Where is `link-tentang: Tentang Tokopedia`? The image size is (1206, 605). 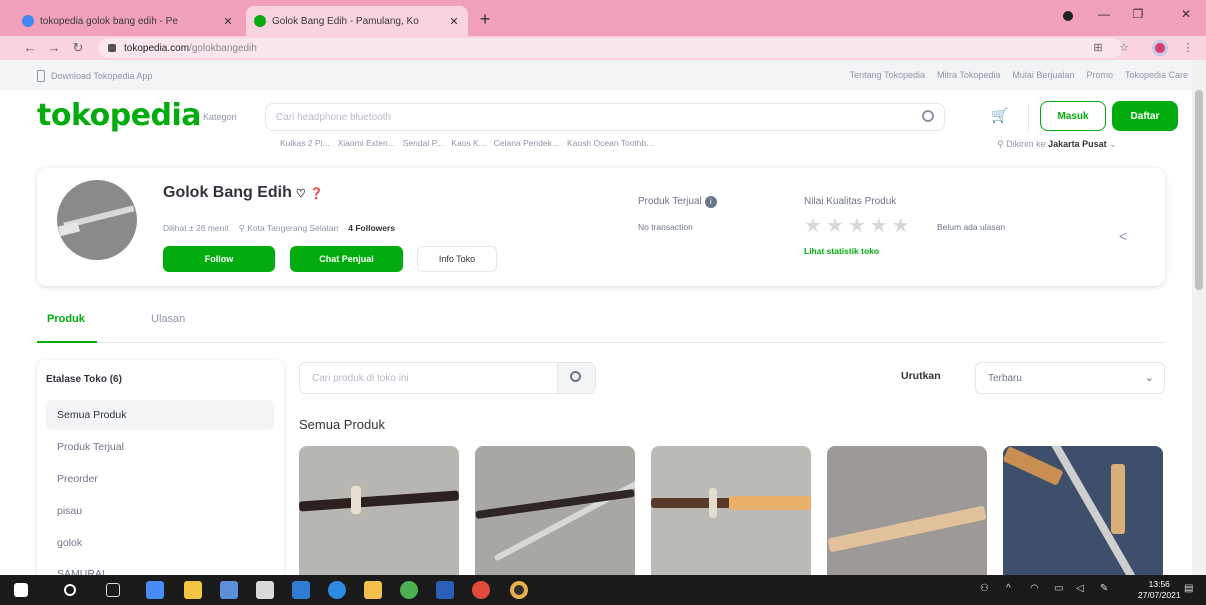
link-tentang: Tentang Tokopedia is located at coordinates (887, 75).